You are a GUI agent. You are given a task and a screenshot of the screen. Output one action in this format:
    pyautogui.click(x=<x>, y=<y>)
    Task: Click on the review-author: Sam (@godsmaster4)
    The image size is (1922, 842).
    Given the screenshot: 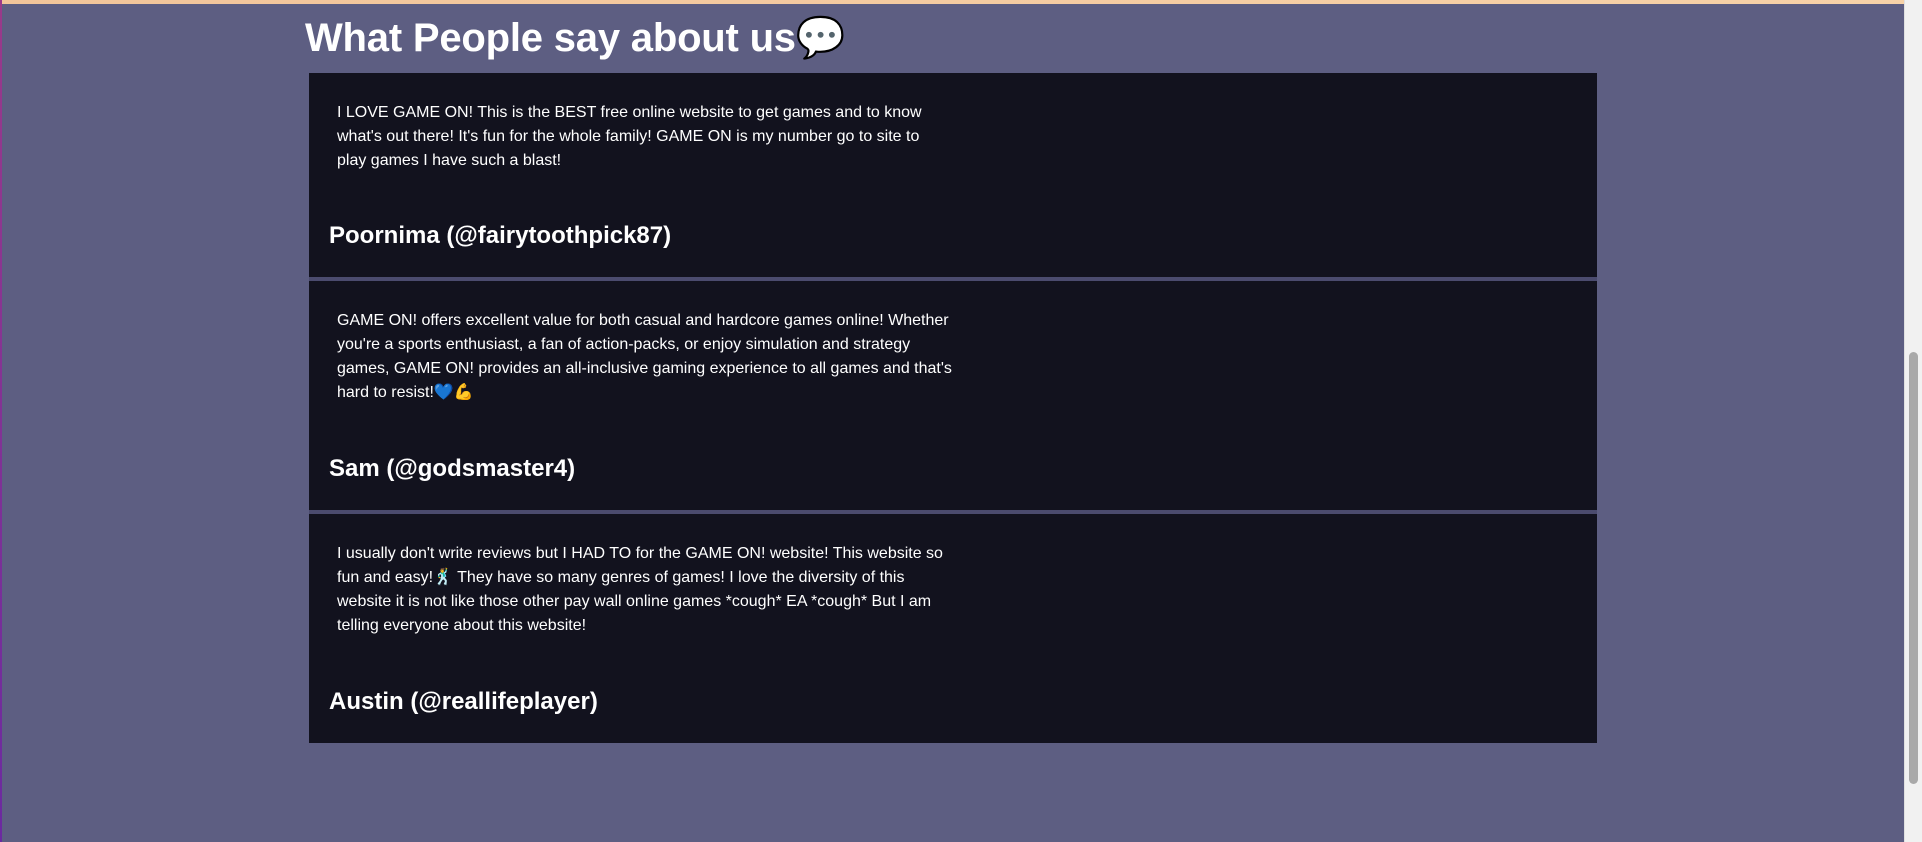 What is the action you would take?
    pyautogui.click(x=452, y=468)
    